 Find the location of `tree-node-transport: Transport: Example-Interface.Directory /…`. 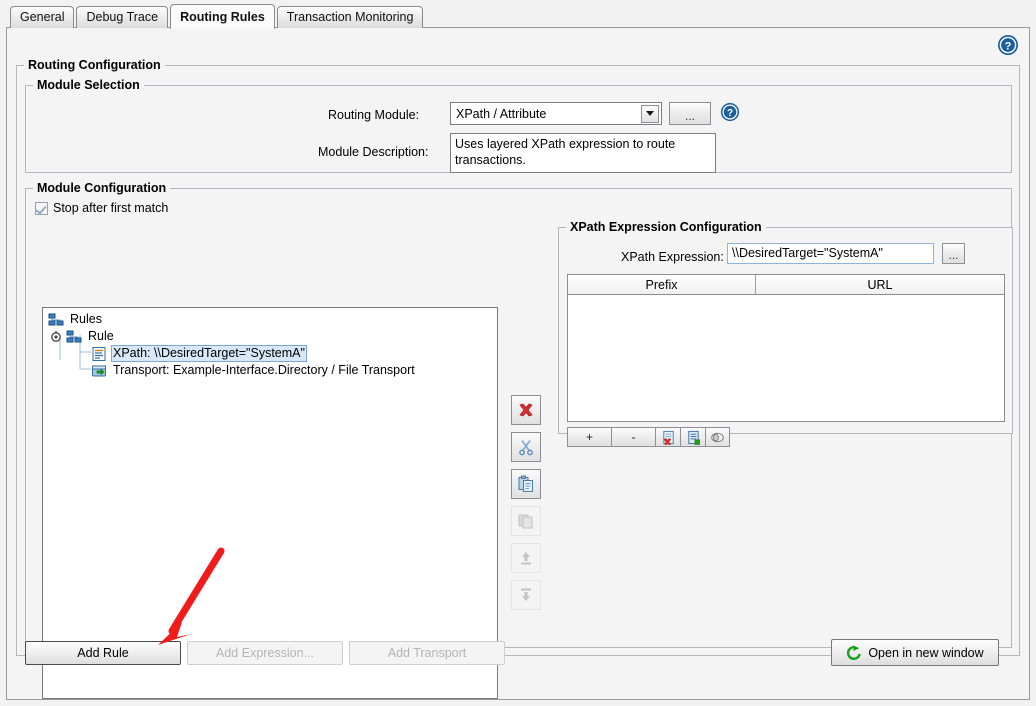

tree-node-transport: Transport: Example-Interface.Directory /… is located at coordinates (254, 370).